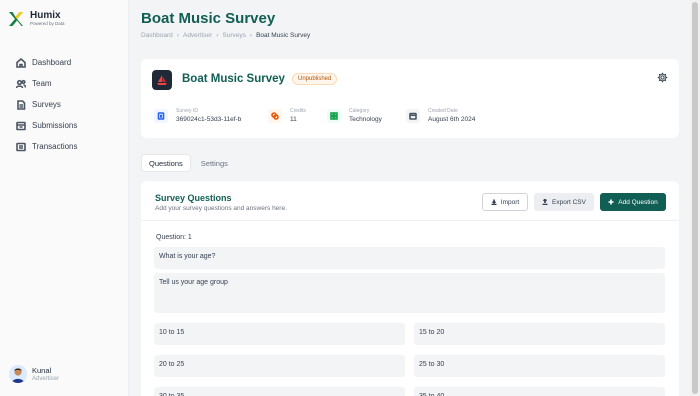 This screenshot has height=396, width=700. I want to click on sidebar-item-submissions: Submissions, so click(64, 125).